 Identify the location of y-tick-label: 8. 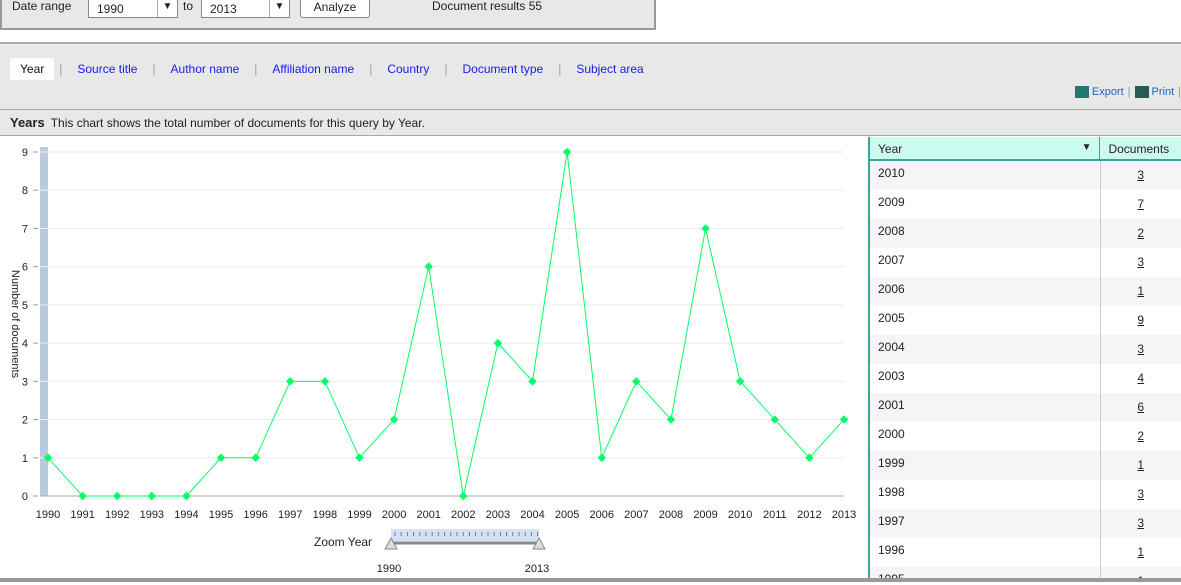
(25, 191).